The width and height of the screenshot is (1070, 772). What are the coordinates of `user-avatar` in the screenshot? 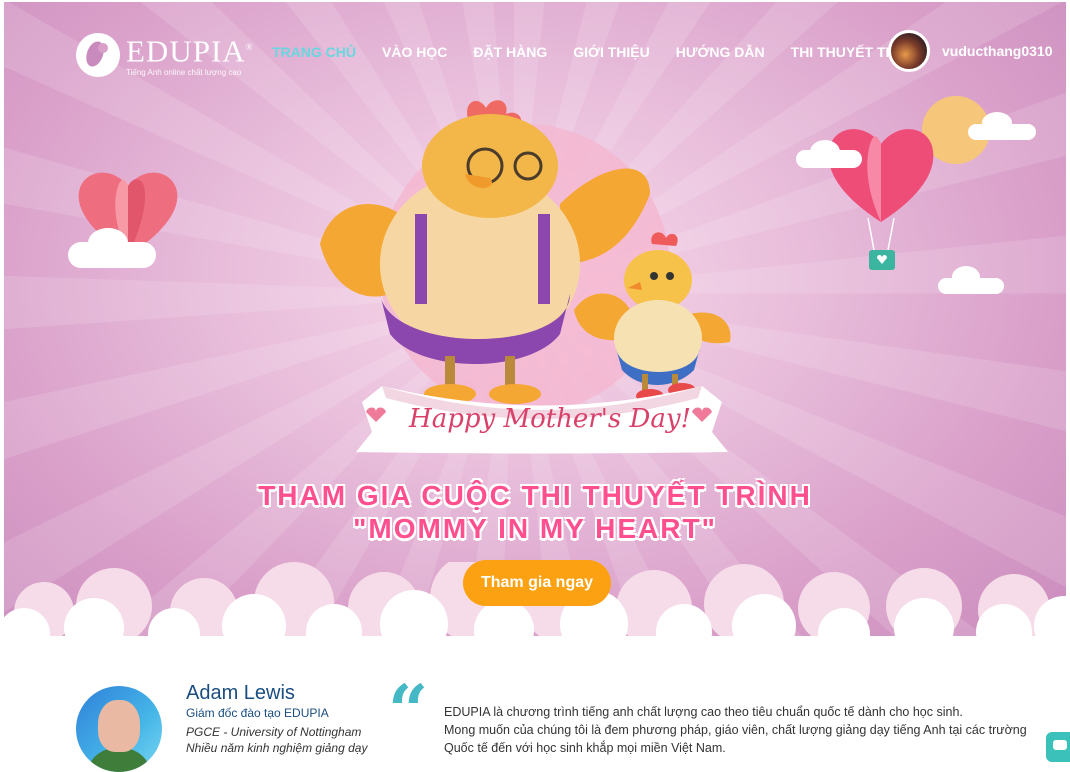 It's located at (909, 51).